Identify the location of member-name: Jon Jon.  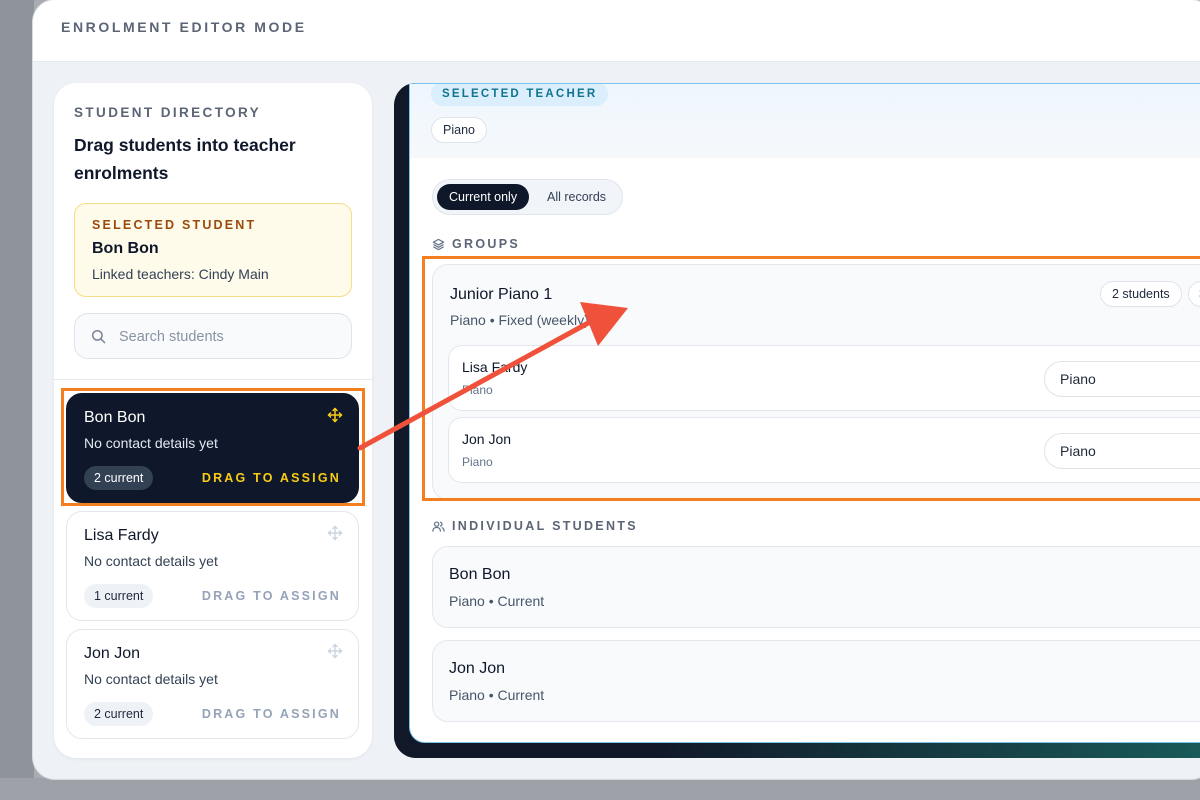
(487, 439).